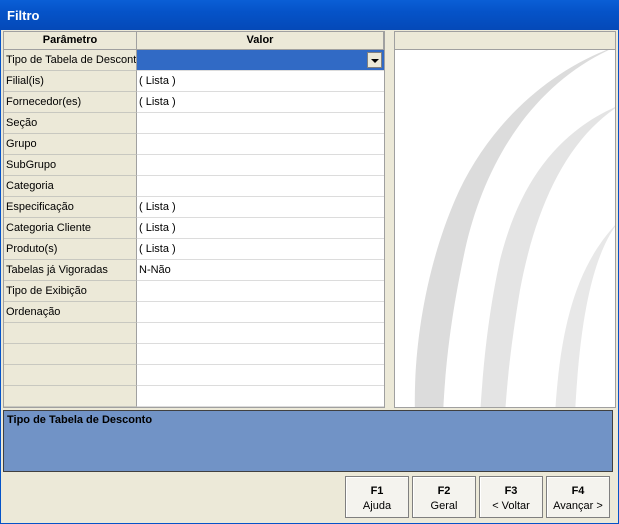 This screenshot has width=619, height=524. I want to click on general-button: F2 Geral, so click(444, 497).